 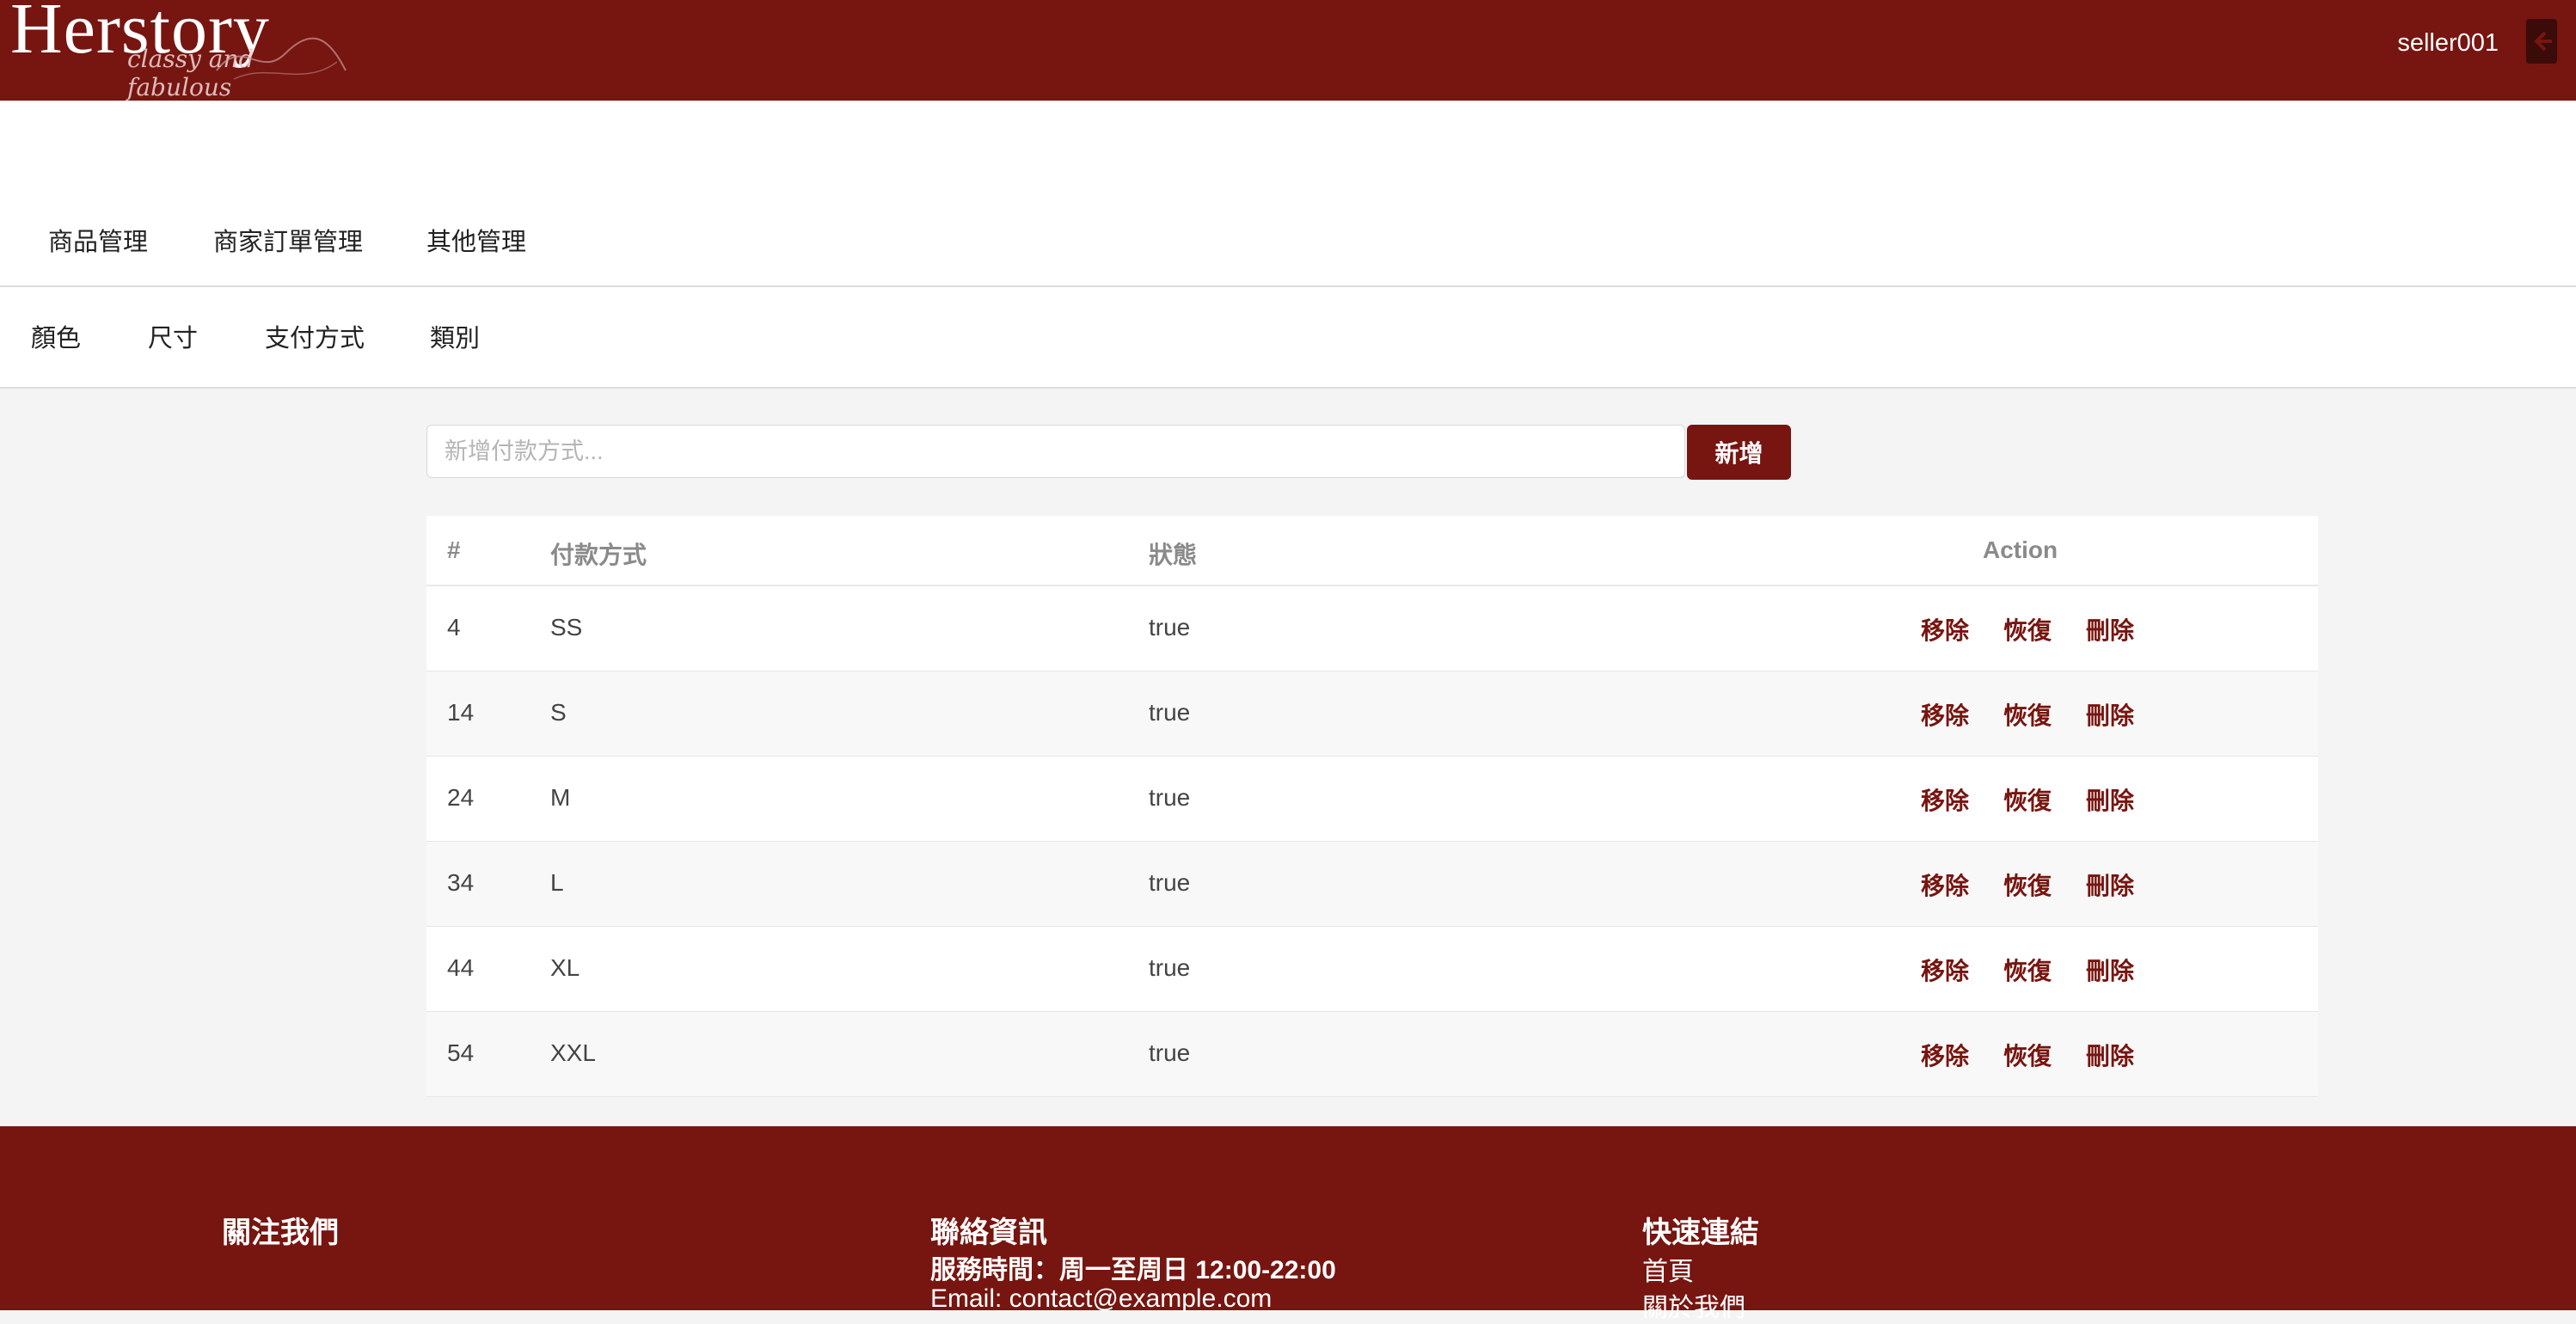 What do you see at coordinates (461, 1052) in the screenshot?
I see `cell-id: 54` at bounding box center [461, 1052].